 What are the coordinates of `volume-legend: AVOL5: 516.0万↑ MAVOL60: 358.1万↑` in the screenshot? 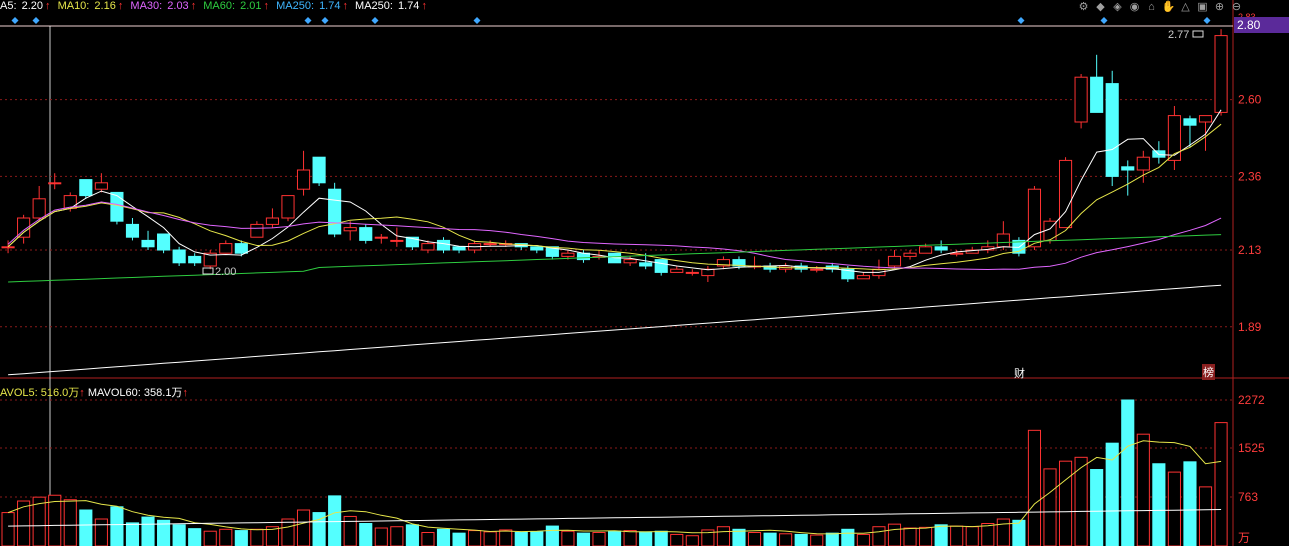 It's located at (94, 392).